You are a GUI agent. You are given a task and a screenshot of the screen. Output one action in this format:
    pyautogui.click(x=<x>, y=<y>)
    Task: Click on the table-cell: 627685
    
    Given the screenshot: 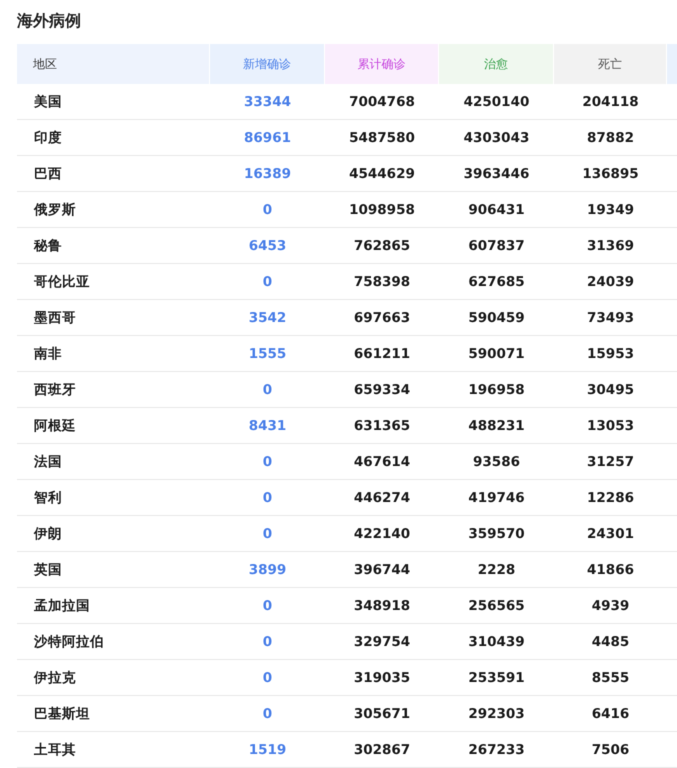 What is the action you would take?
    pyautogui.click(x=496, y=282)
    